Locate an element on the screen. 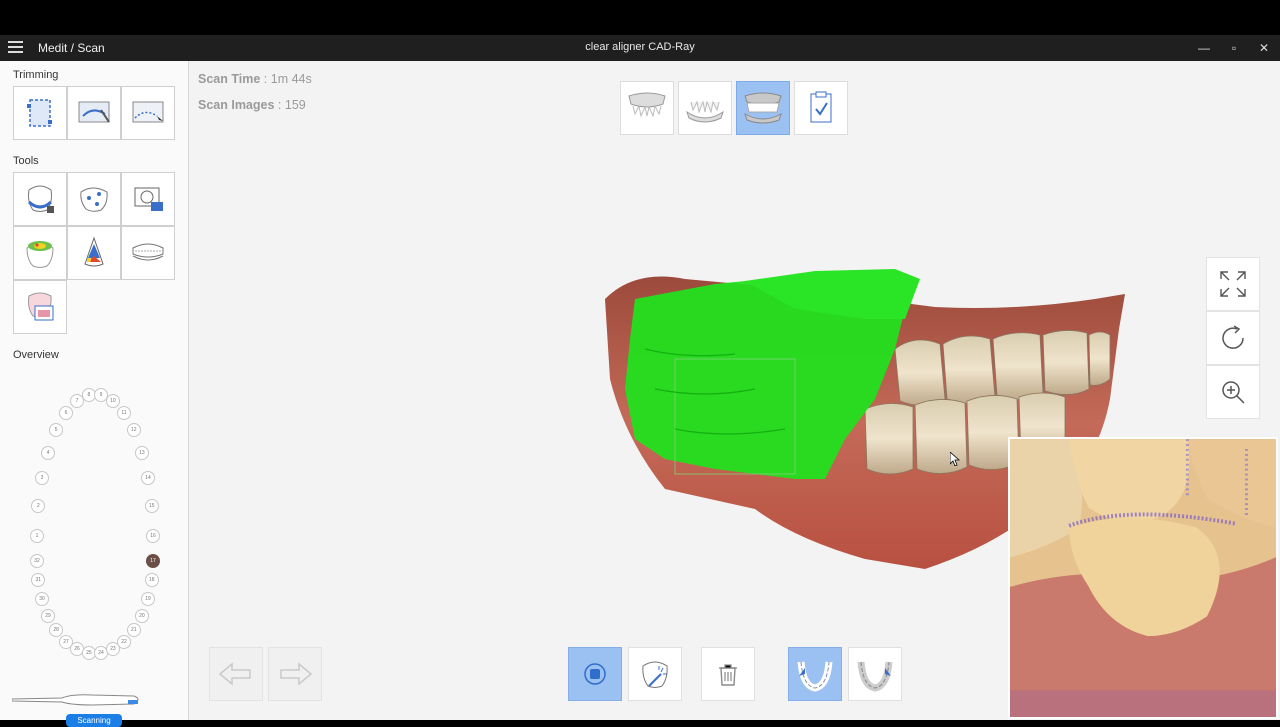 Image resolution: width=1280 pixels, height=727 pixels. rotate-view-button is located at coordinates (1233, 338).